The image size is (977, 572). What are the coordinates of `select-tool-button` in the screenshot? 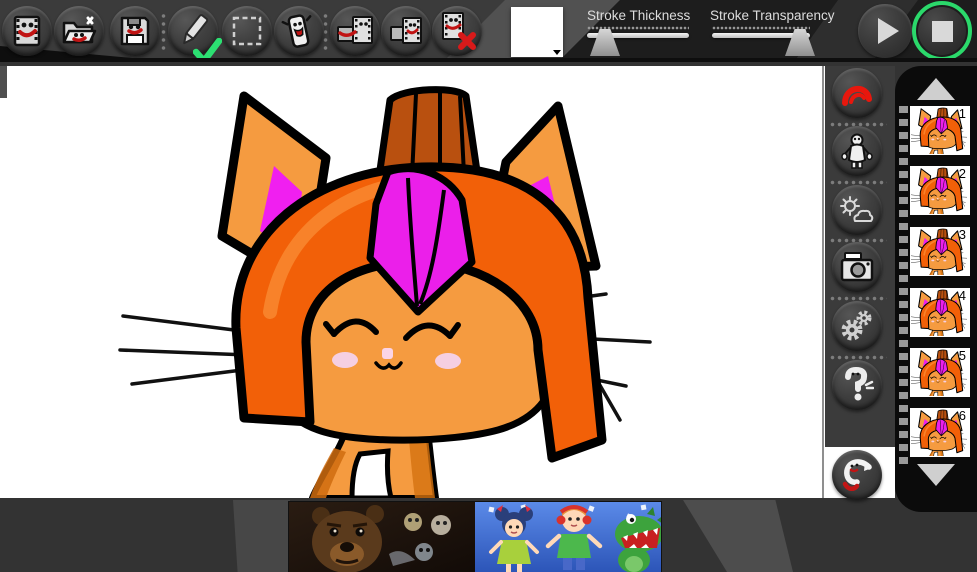 It's located at (247, 31).